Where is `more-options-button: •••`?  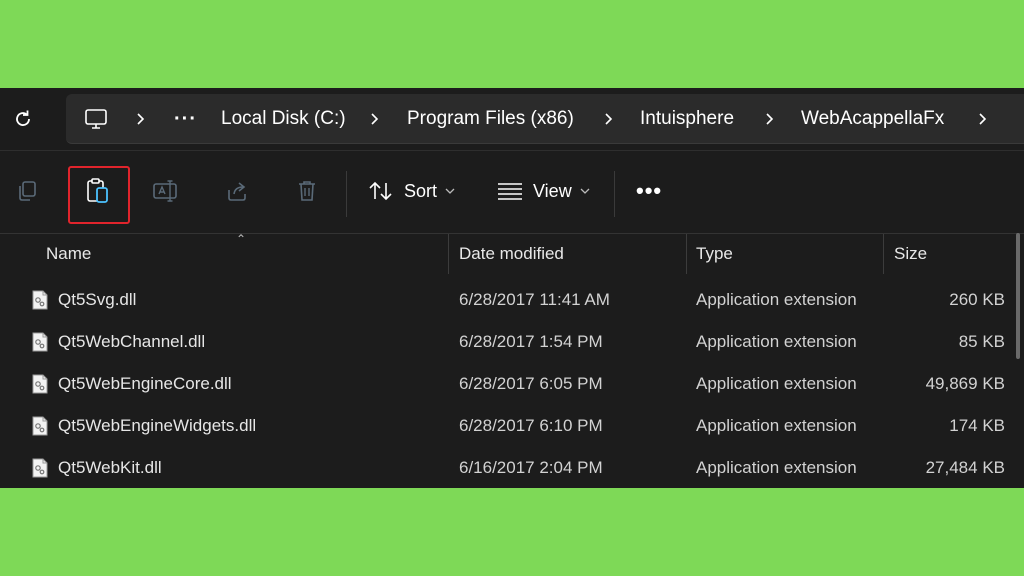
more-options-button: ••• is located at coordinates (649, 191).